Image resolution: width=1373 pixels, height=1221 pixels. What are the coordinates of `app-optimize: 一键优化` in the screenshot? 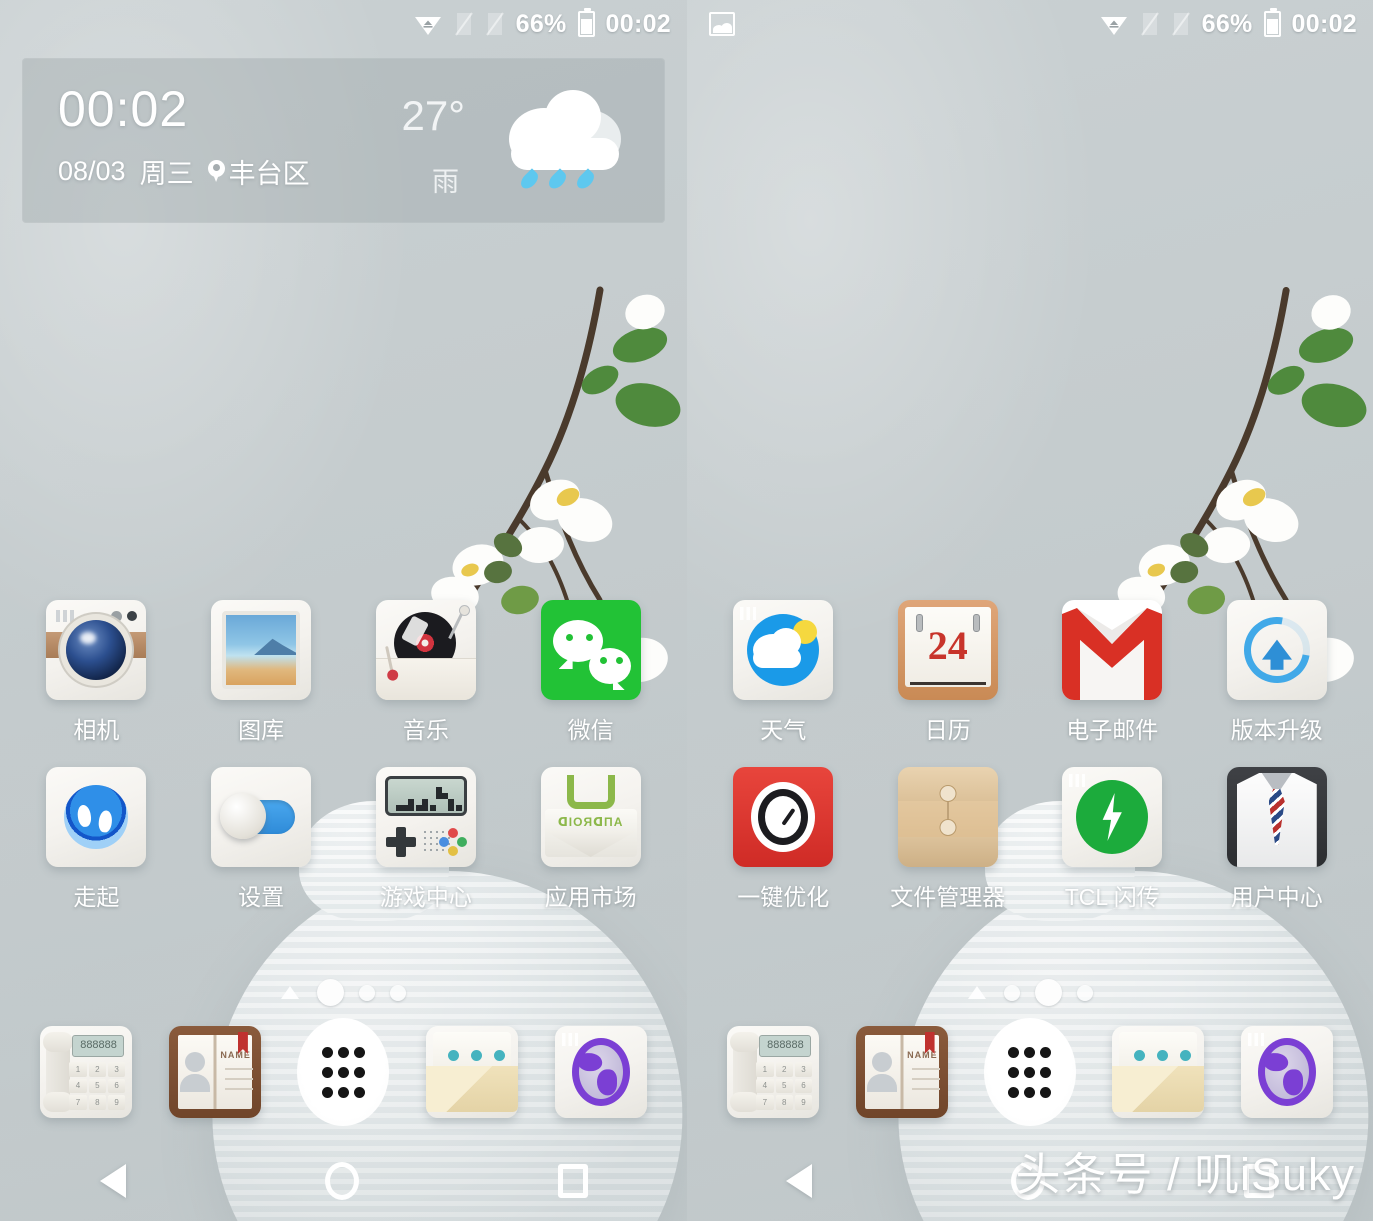 It's located at (783, 839).